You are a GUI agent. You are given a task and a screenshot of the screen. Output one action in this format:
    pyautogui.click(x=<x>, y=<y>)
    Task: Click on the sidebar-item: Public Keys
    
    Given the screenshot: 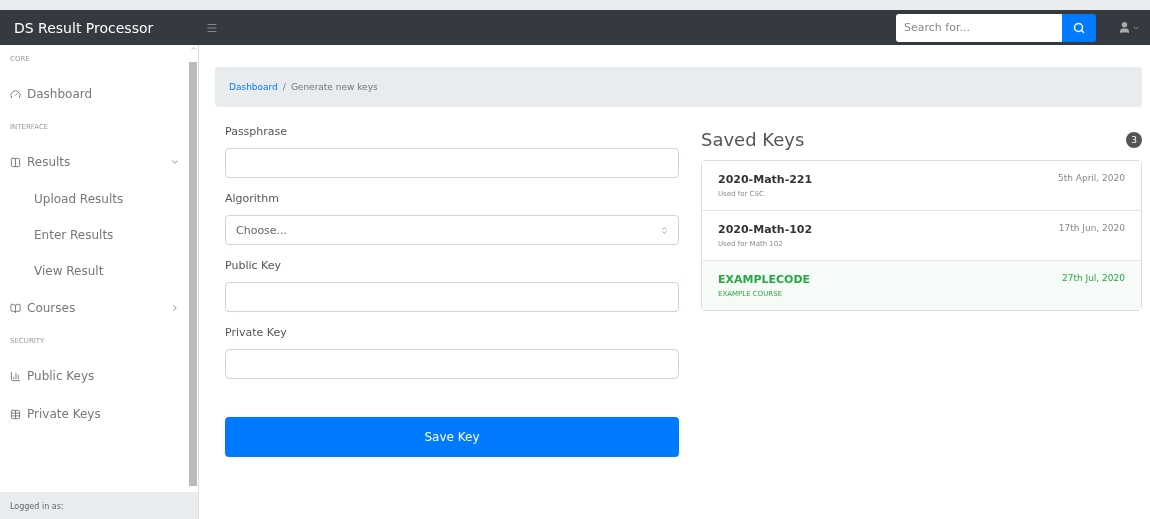 What is the action you would take?
    pyautogui.click(x=95, y=376)
    